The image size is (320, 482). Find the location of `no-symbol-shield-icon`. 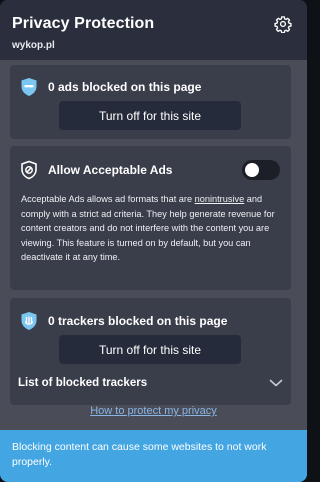

no-symbol-shield-icon is located at coordinates (29, 170).